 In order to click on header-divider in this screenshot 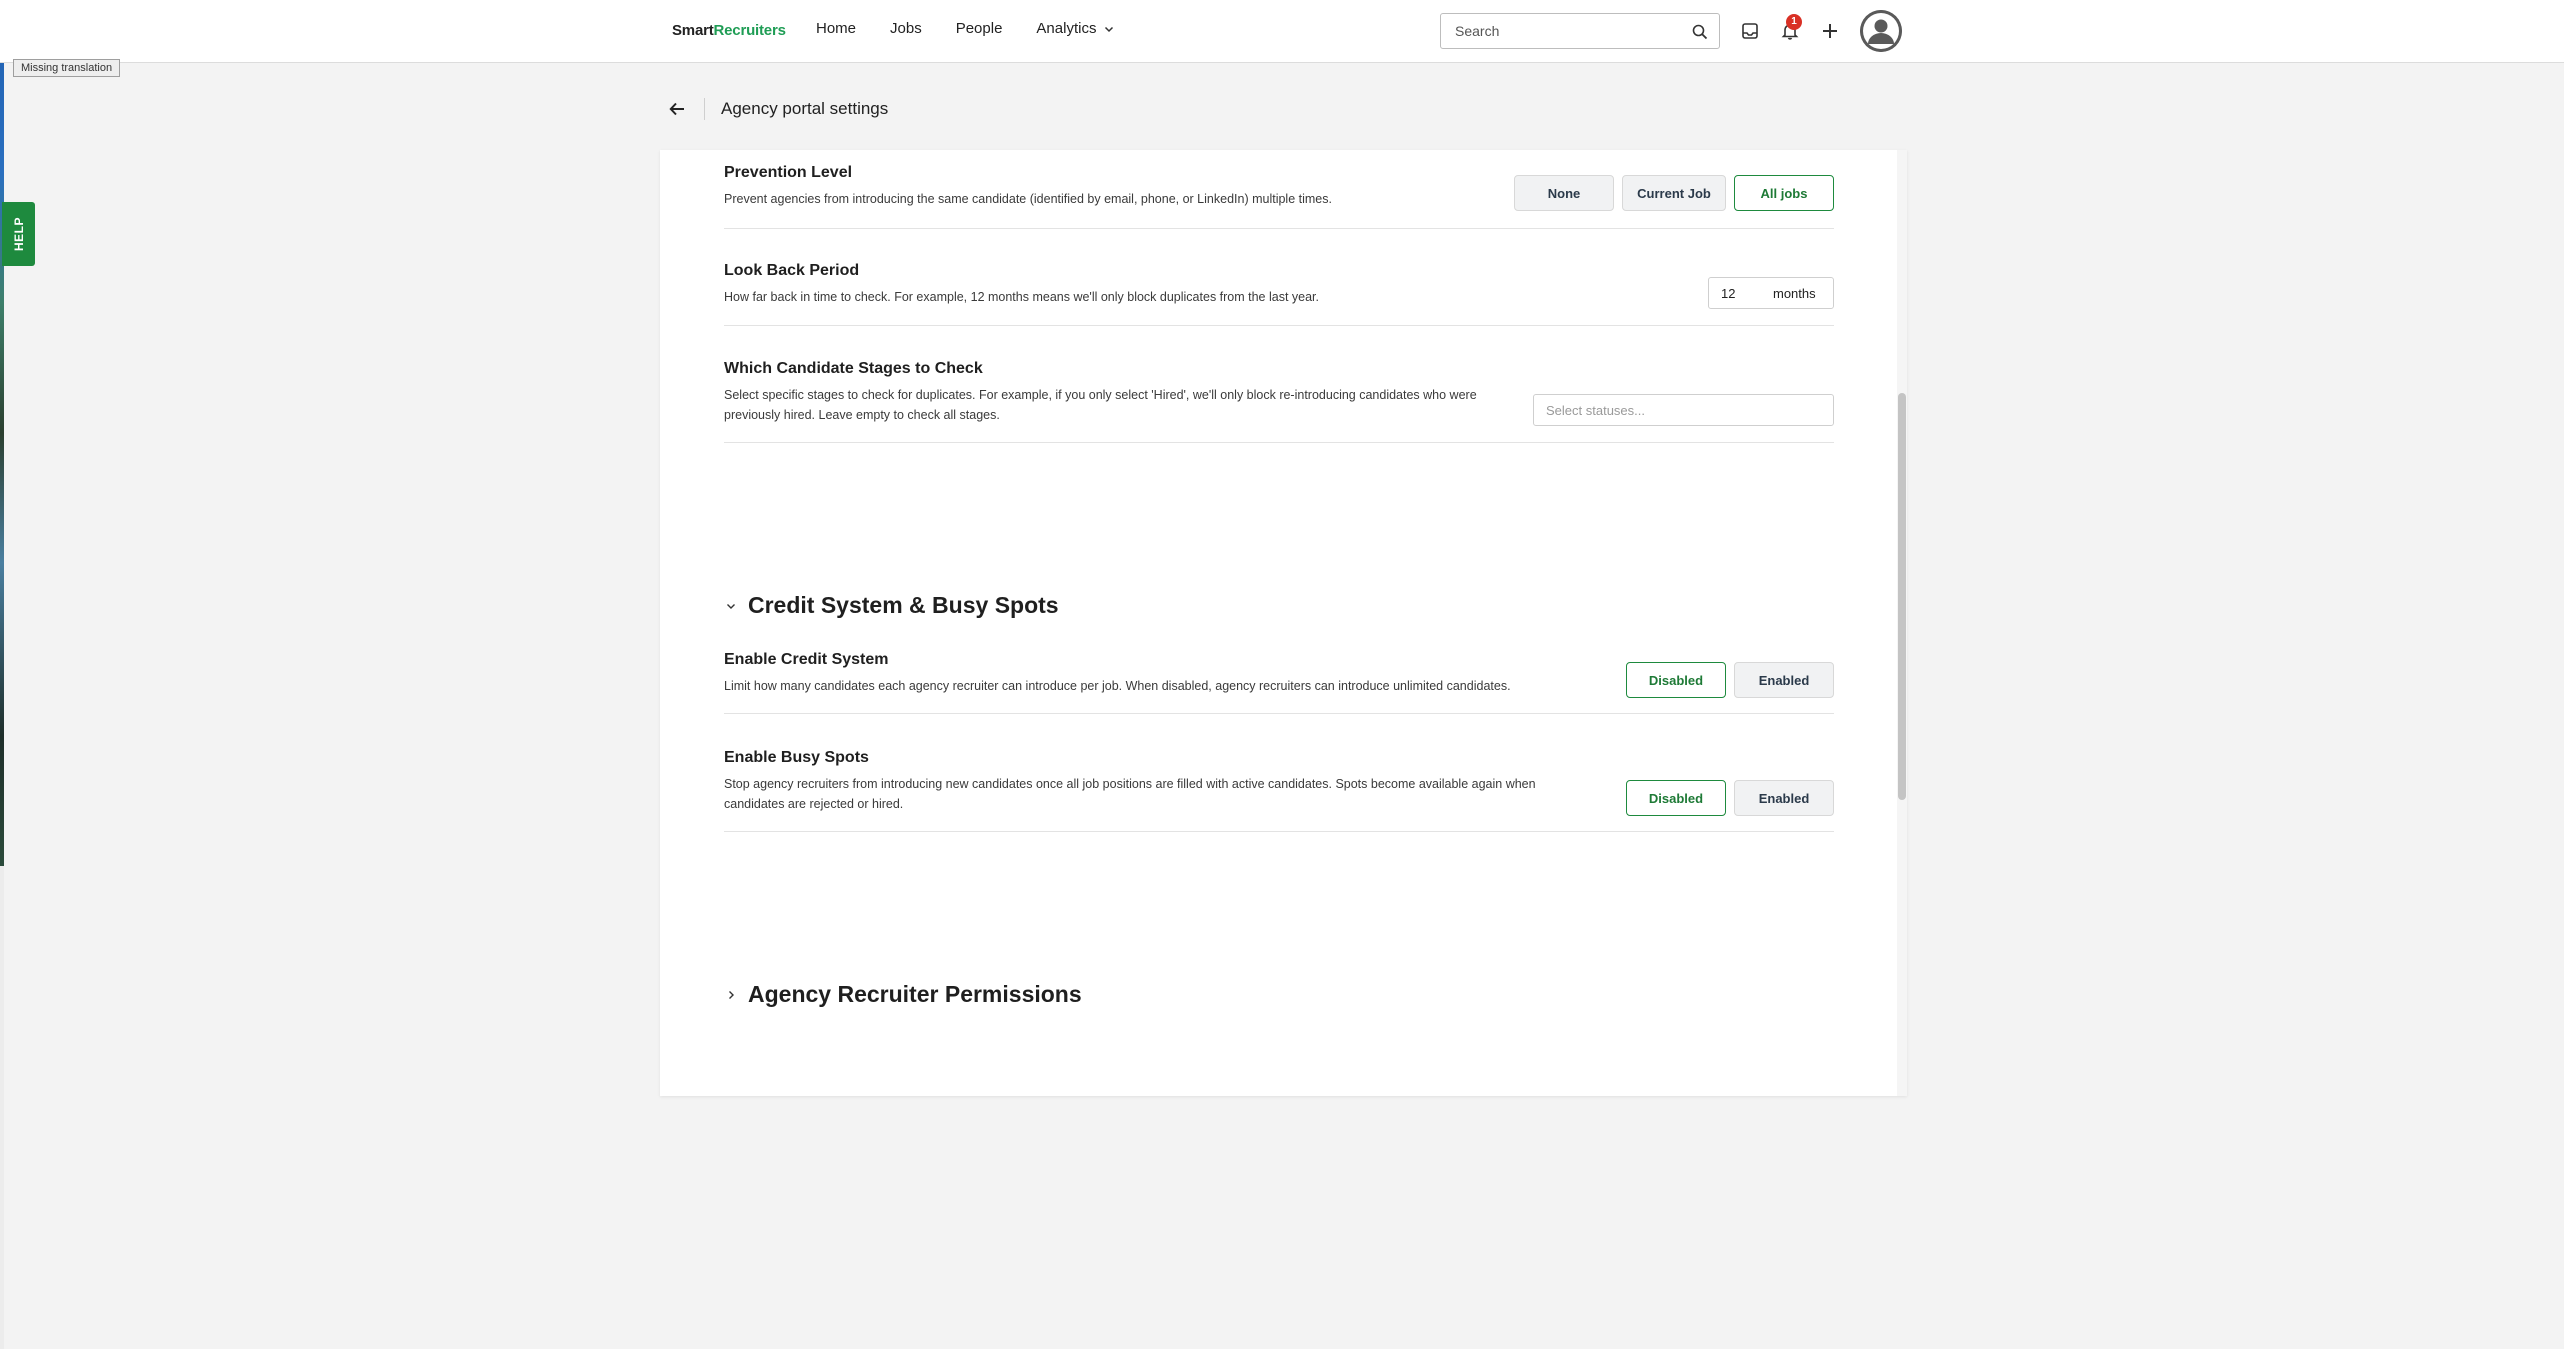, I will do `click(704, 109)`.